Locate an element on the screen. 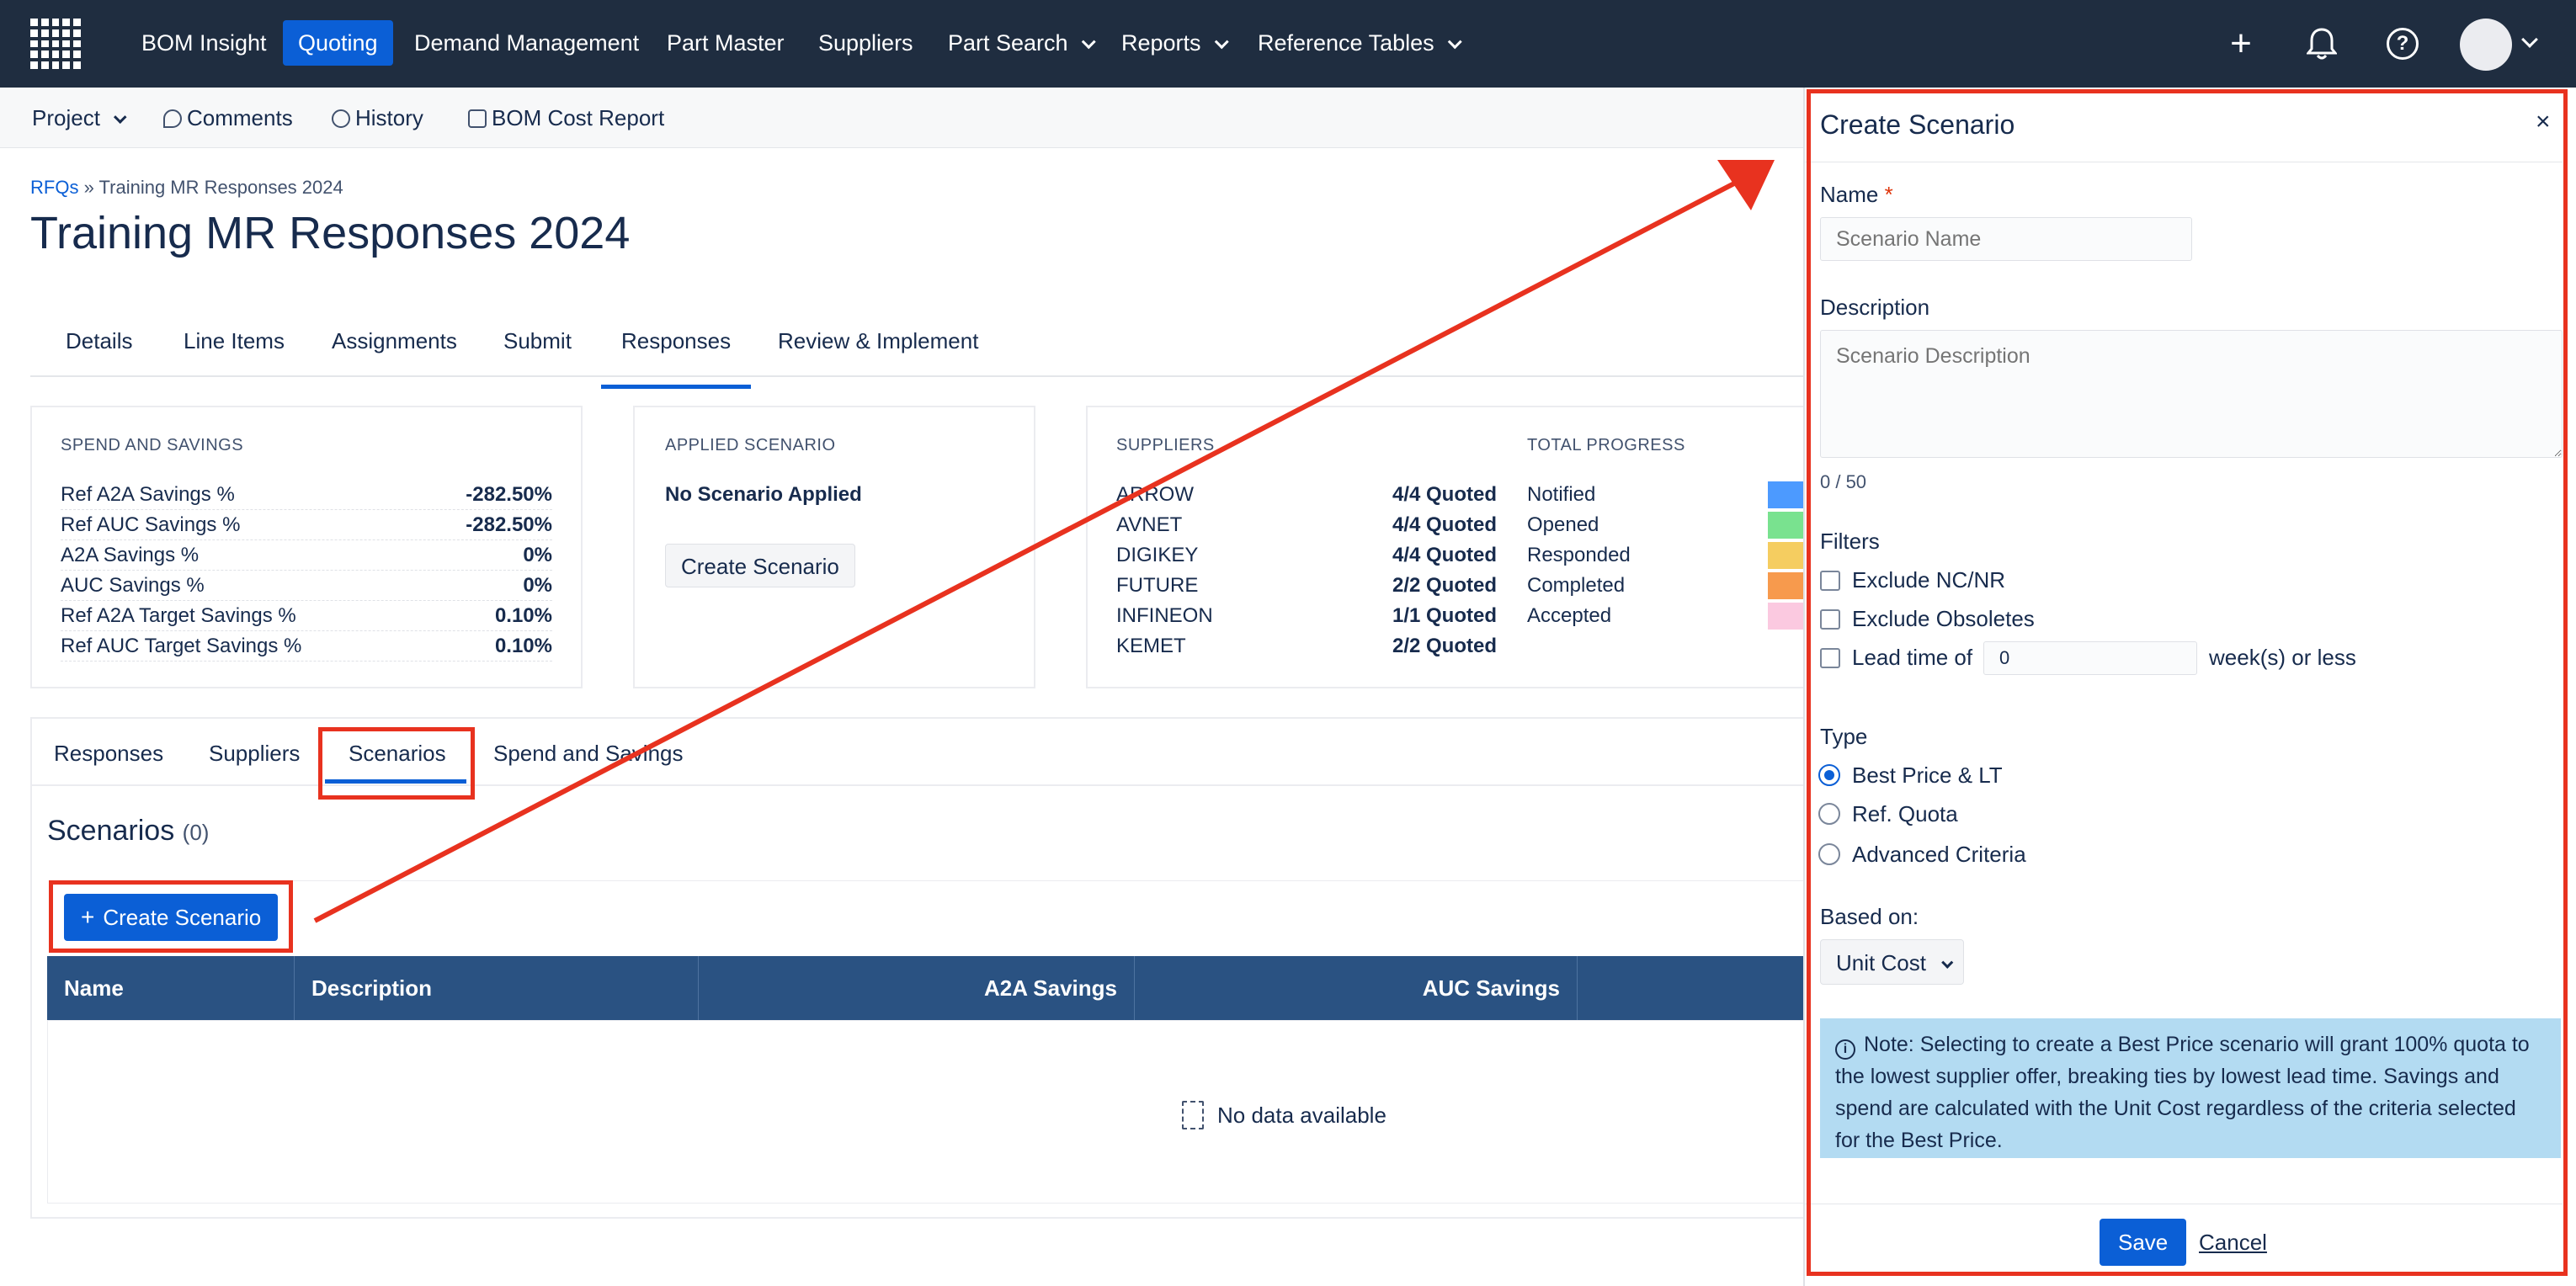  nav-reports-label: Reports is located at coordinates (1161, 43).